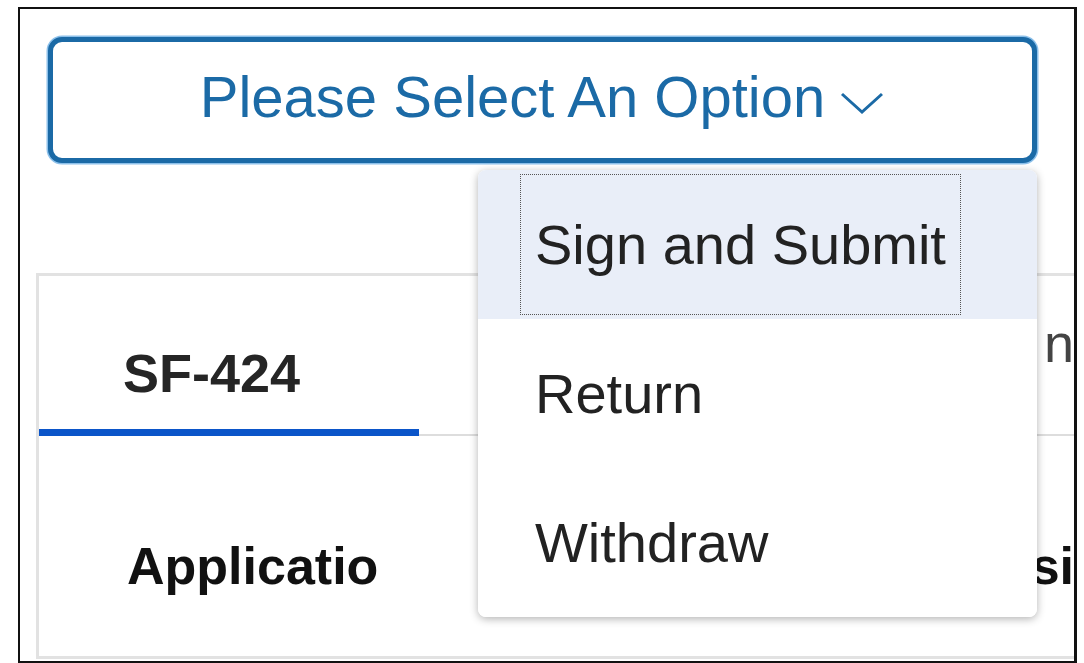  I want to click on tab: SF-424, so click(229, 356).